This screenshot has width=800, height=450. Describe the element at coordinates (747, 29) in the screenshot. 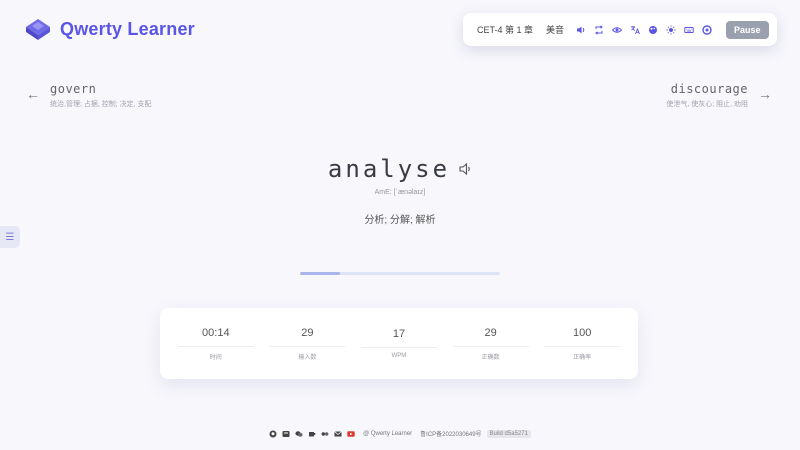

I see `pause-button: Pause` at that location.